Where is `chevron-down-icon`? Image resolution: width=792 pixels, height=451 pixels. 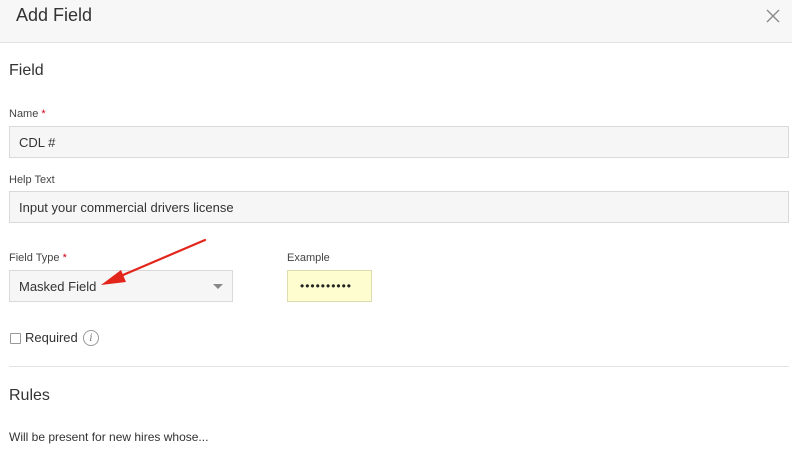
chevron-down-icon is located at coordinates (218, 286).